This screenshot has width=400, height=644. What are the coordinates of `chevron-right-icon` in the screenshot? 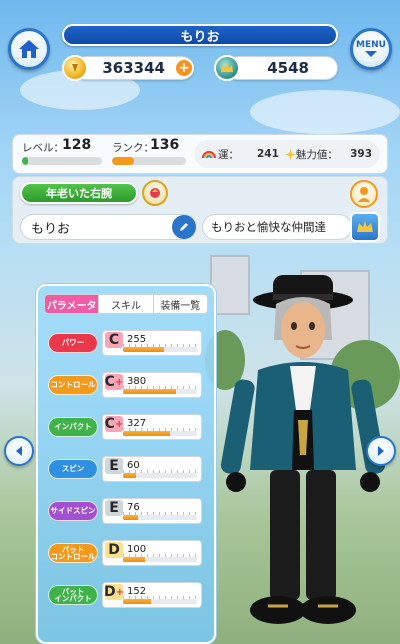 It's located at (381, 451).